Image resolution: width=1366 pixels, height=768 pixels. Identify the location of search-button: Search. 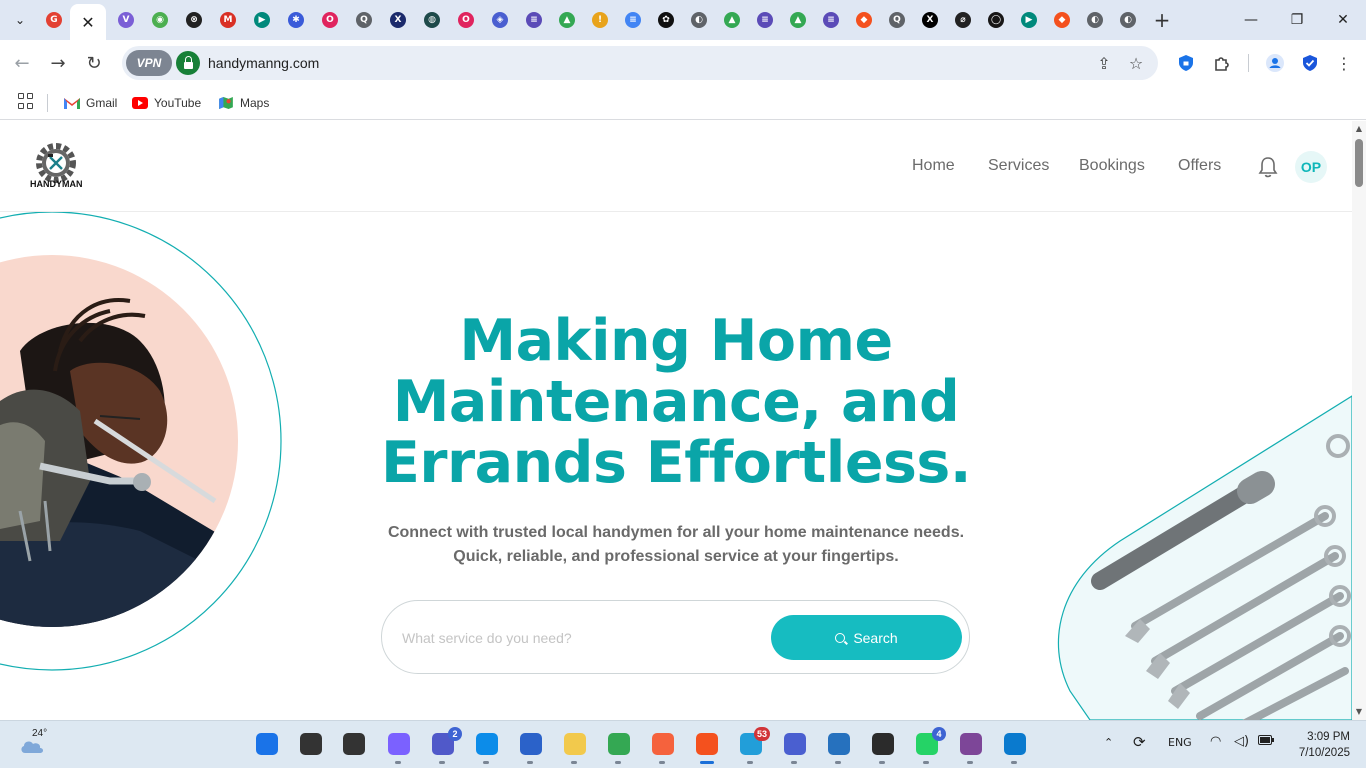
(866, 637).